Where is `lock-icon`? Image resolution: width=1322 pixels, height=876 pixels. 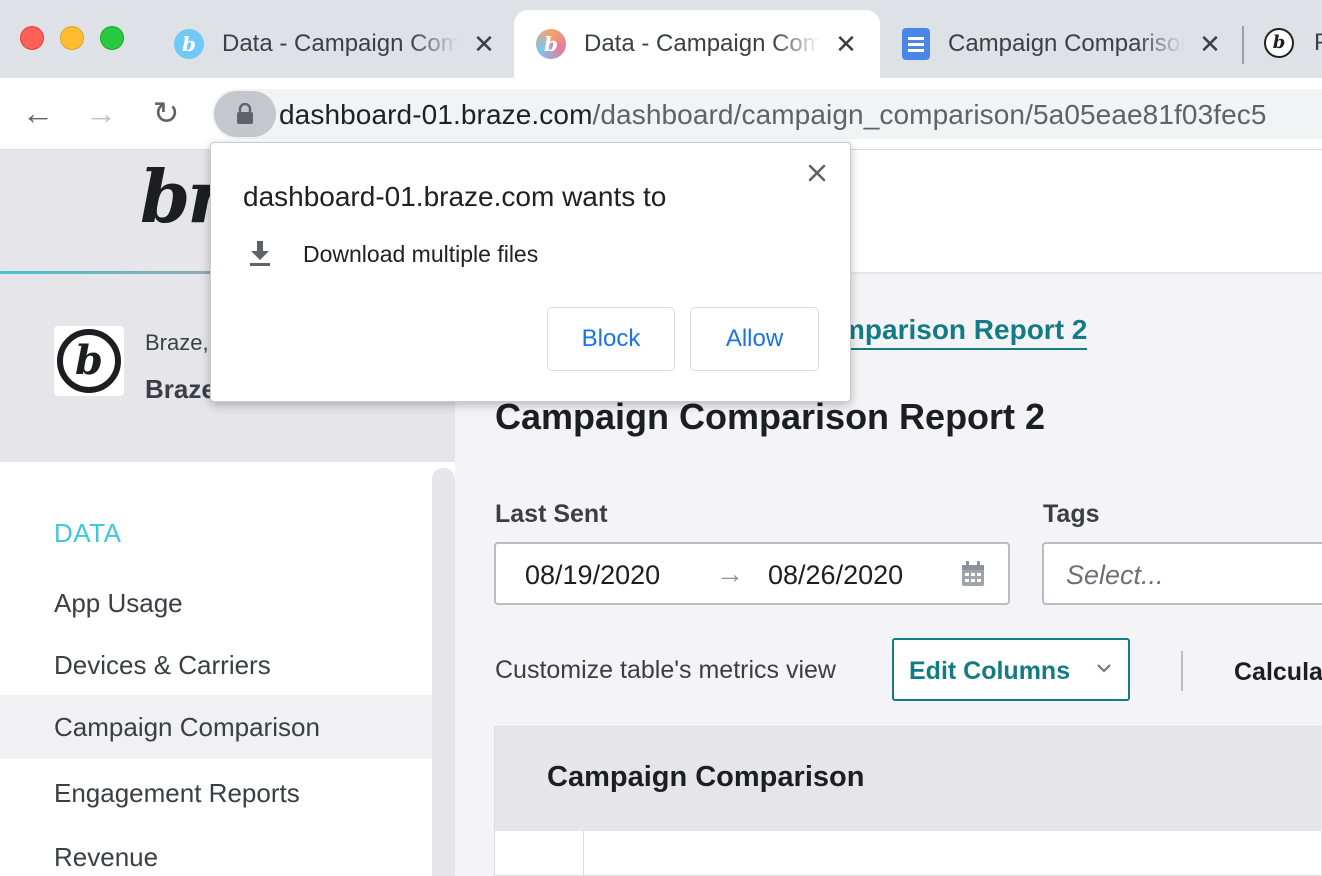 lock-icon is located at coordinates (245, 113).